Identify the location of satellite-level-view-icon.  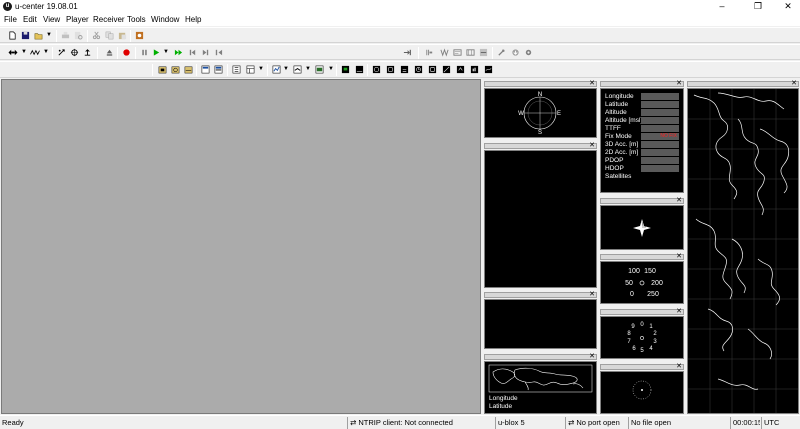
(474, 69).